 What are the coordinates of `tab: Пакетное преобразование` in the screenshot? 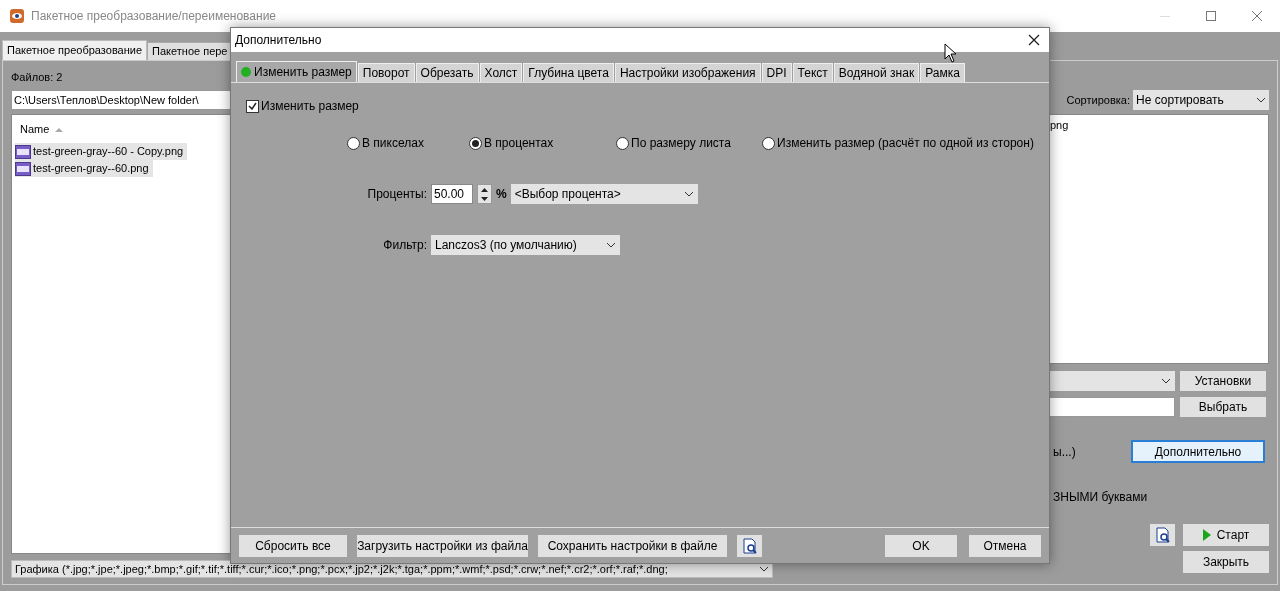 It's located at (75, 50).